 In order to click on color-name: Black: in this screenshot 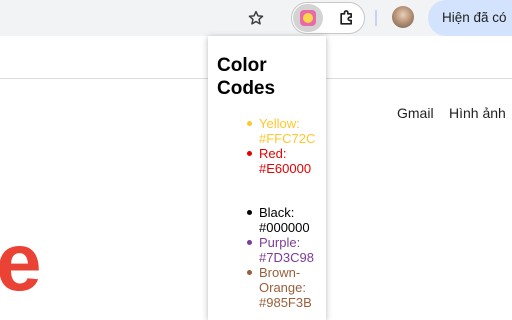, I will do `click(277, 212)`.